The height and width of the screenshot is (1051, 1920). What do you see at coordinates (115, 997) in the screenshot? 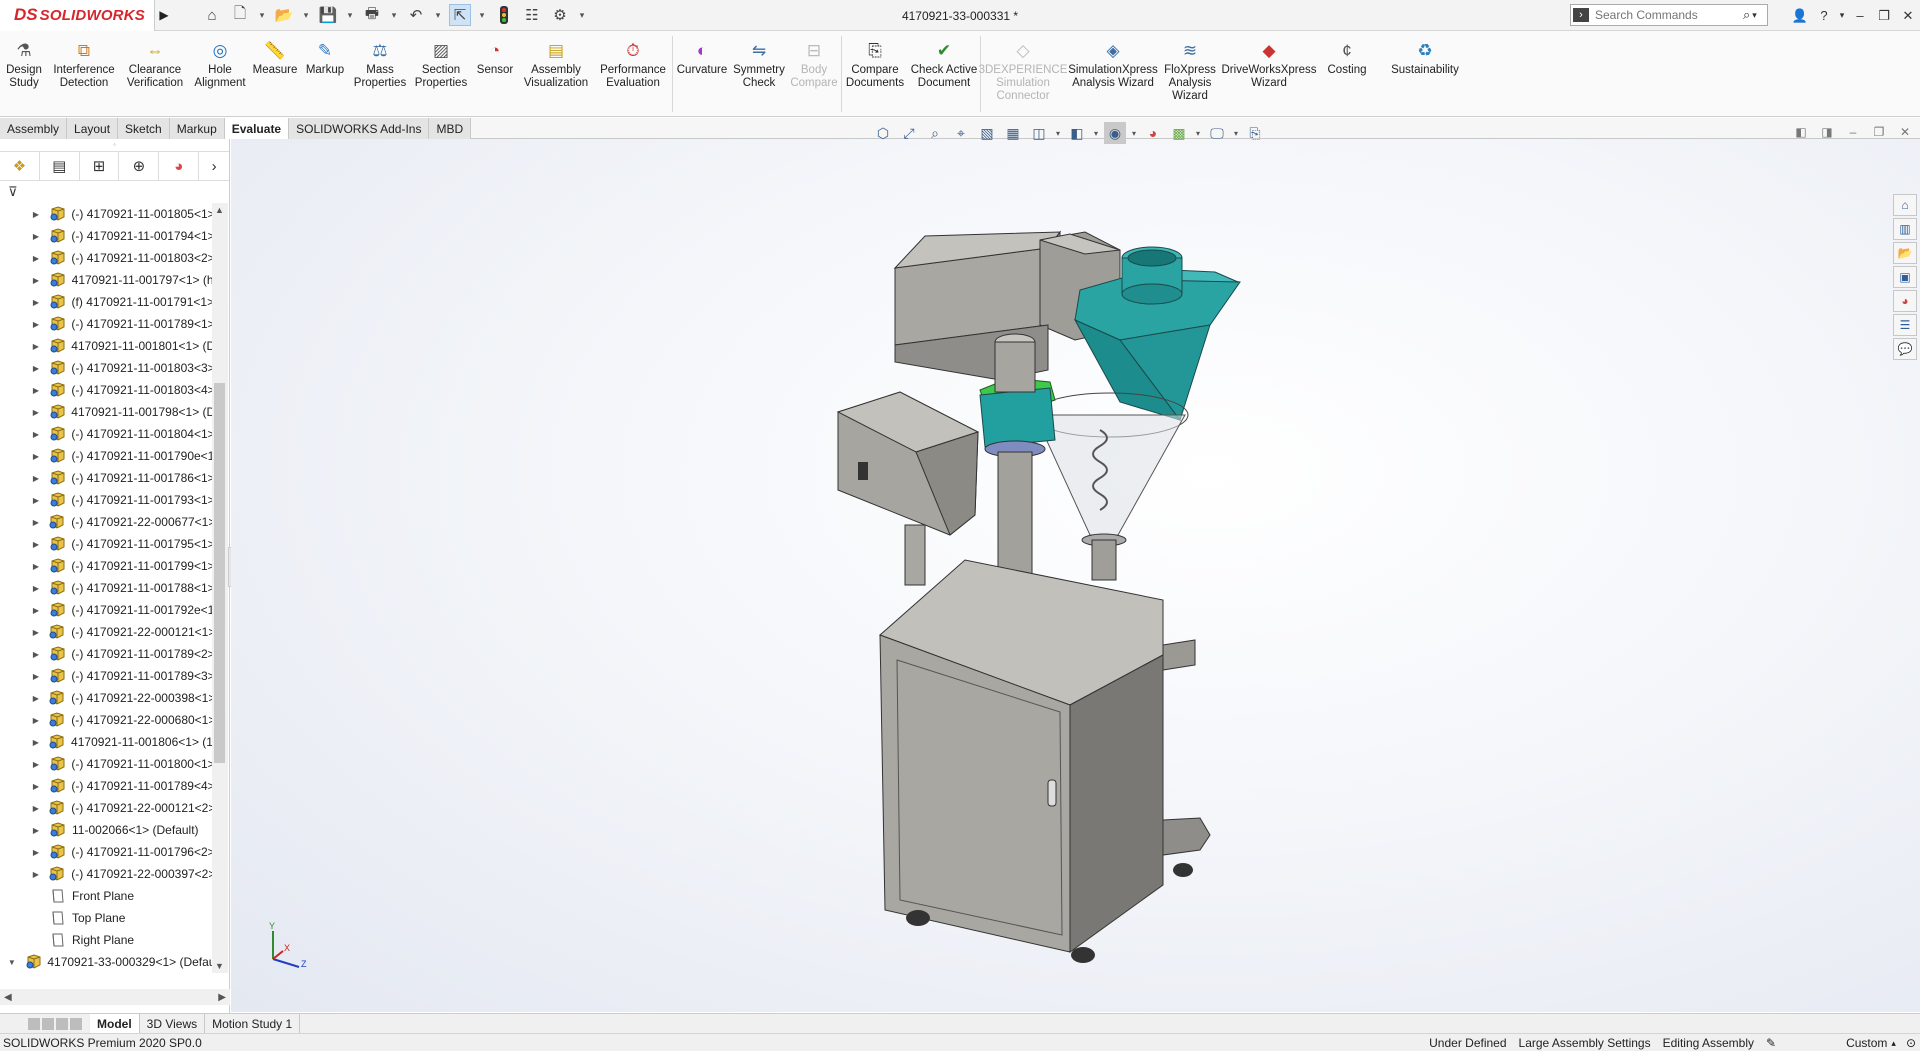
I see `tree-horizontal-scrollbar: ◀ ▶` at bounding box center [115, 997].